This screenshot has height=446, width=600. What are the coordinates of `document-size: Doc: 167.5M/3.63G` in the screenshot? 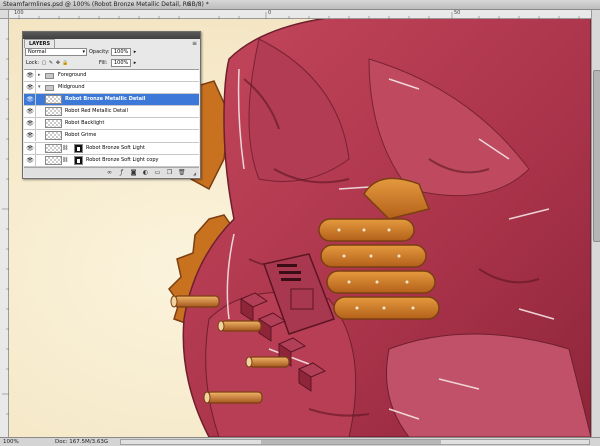 It's located at (81, 442).